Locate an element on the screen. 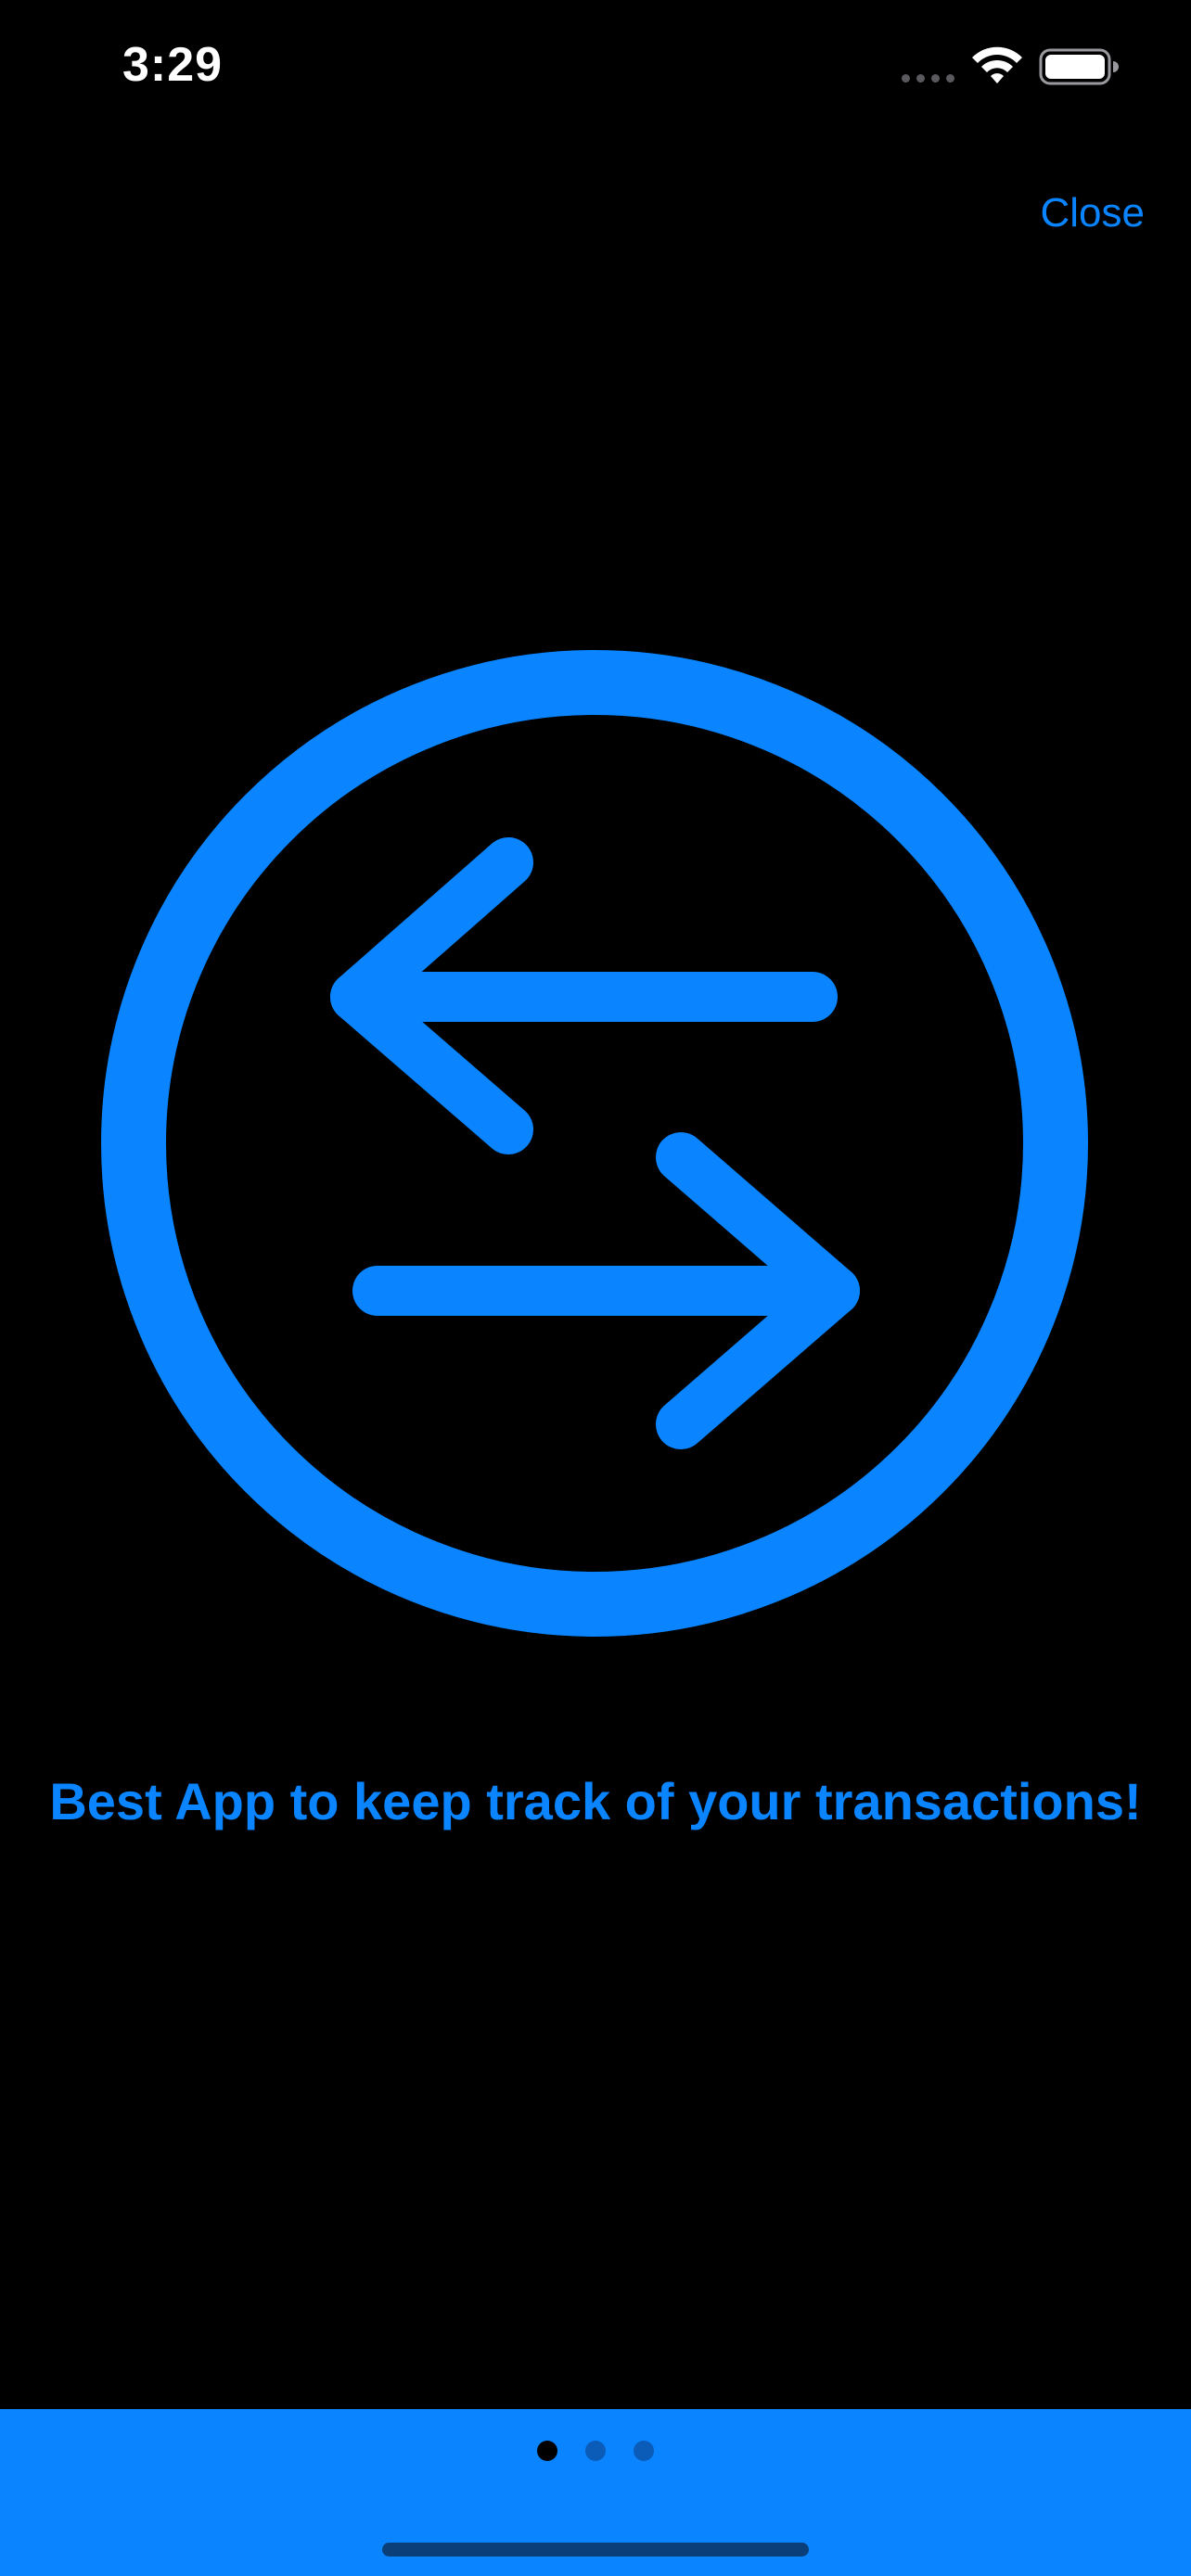 Image resolution: width=1191 pixels, height=2576 pixels. wifi-icon is located at coordinates (997, 64).